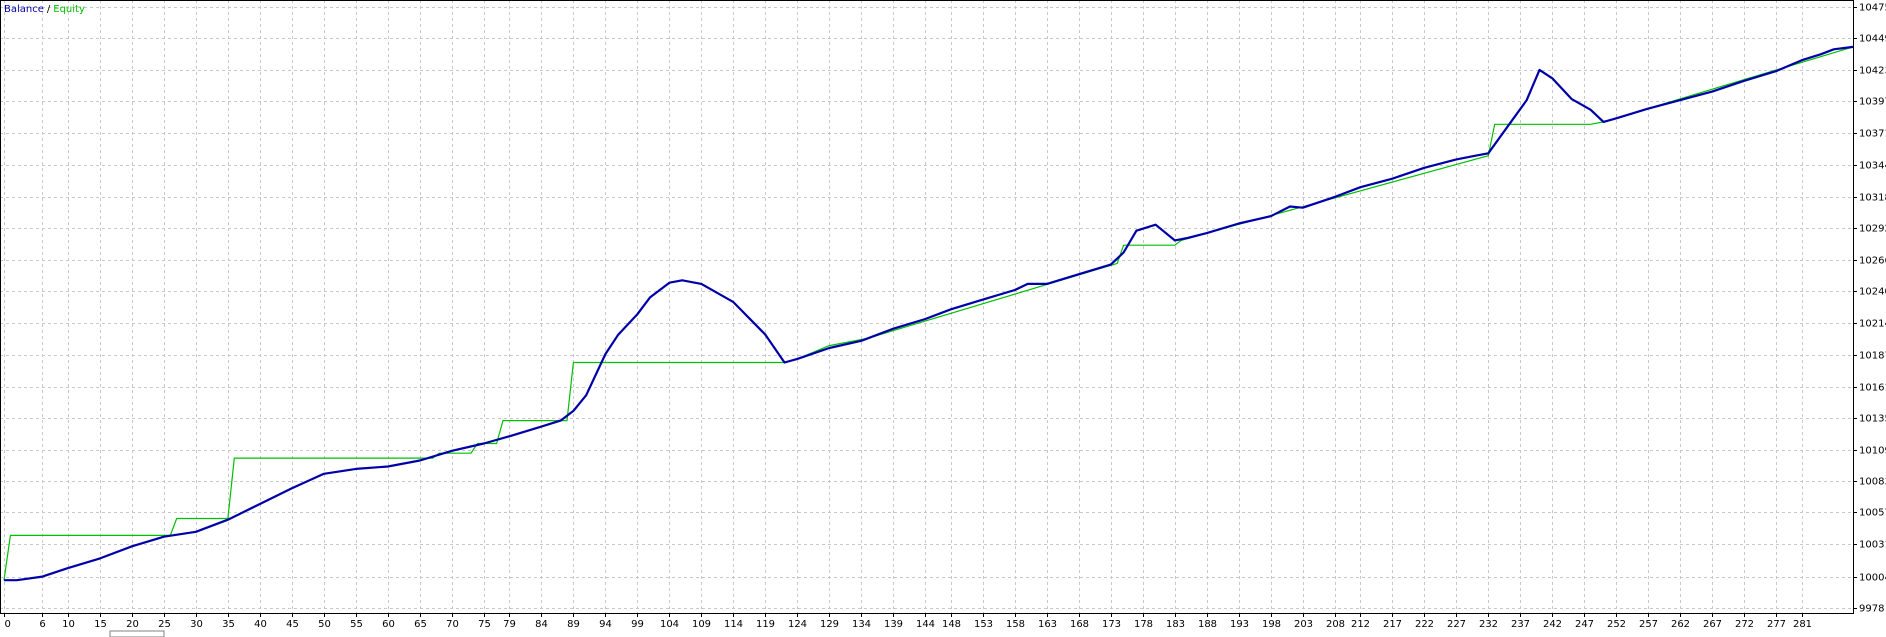  What do you see at coordinates (68, 624) in the screenshot?
I see `x-tick-label: 10` at bounding box center [68, 624].